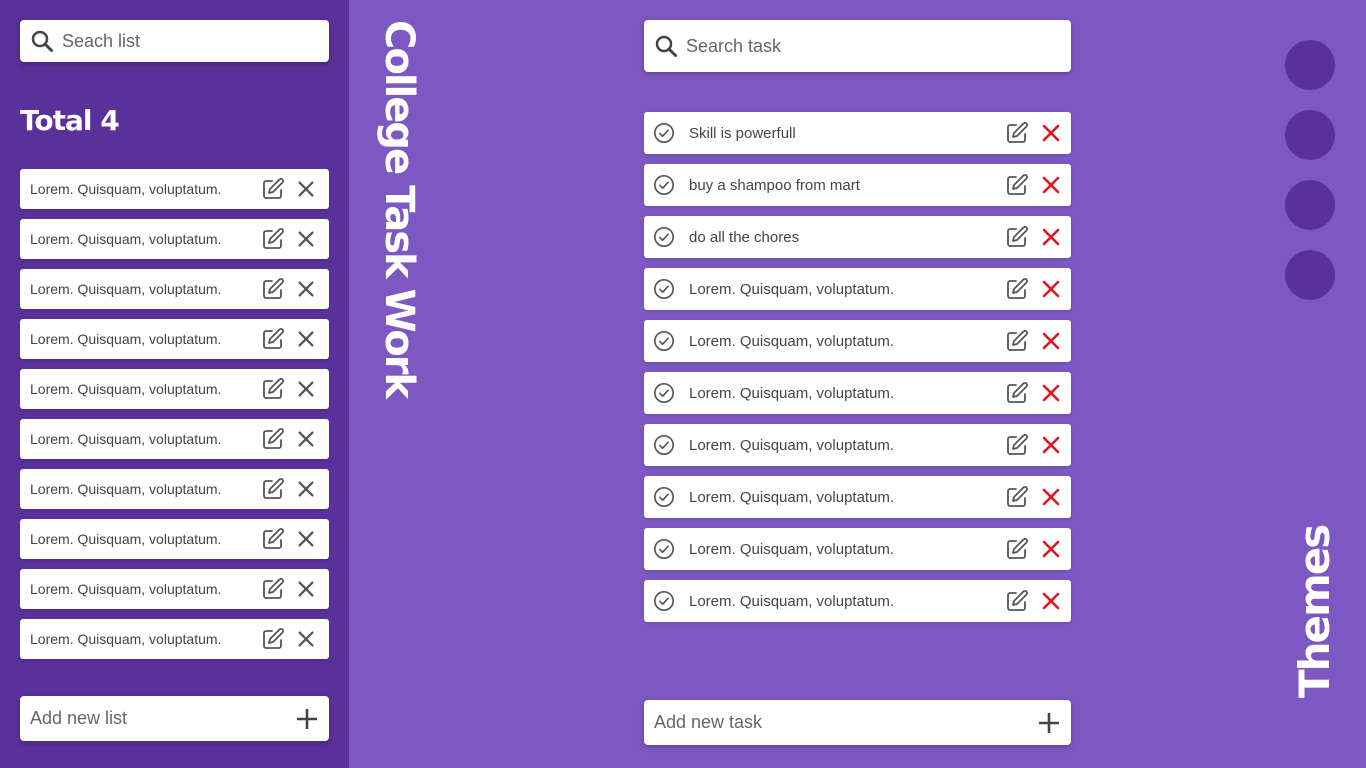  Describe the element at coordinates (857, 237) in the screenshot. I see `task-item: do all the chores` at that location.